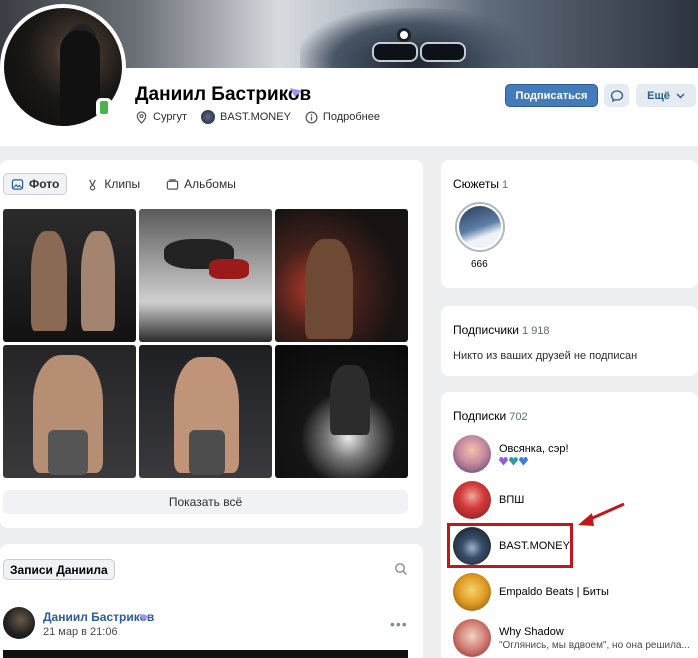 This screenshot has width=698, height=658. What do you see at coordinates (205, 502) in the screenshot?
I see `show-all-photos-button: Показать всё` at bounding box center [205, 502].